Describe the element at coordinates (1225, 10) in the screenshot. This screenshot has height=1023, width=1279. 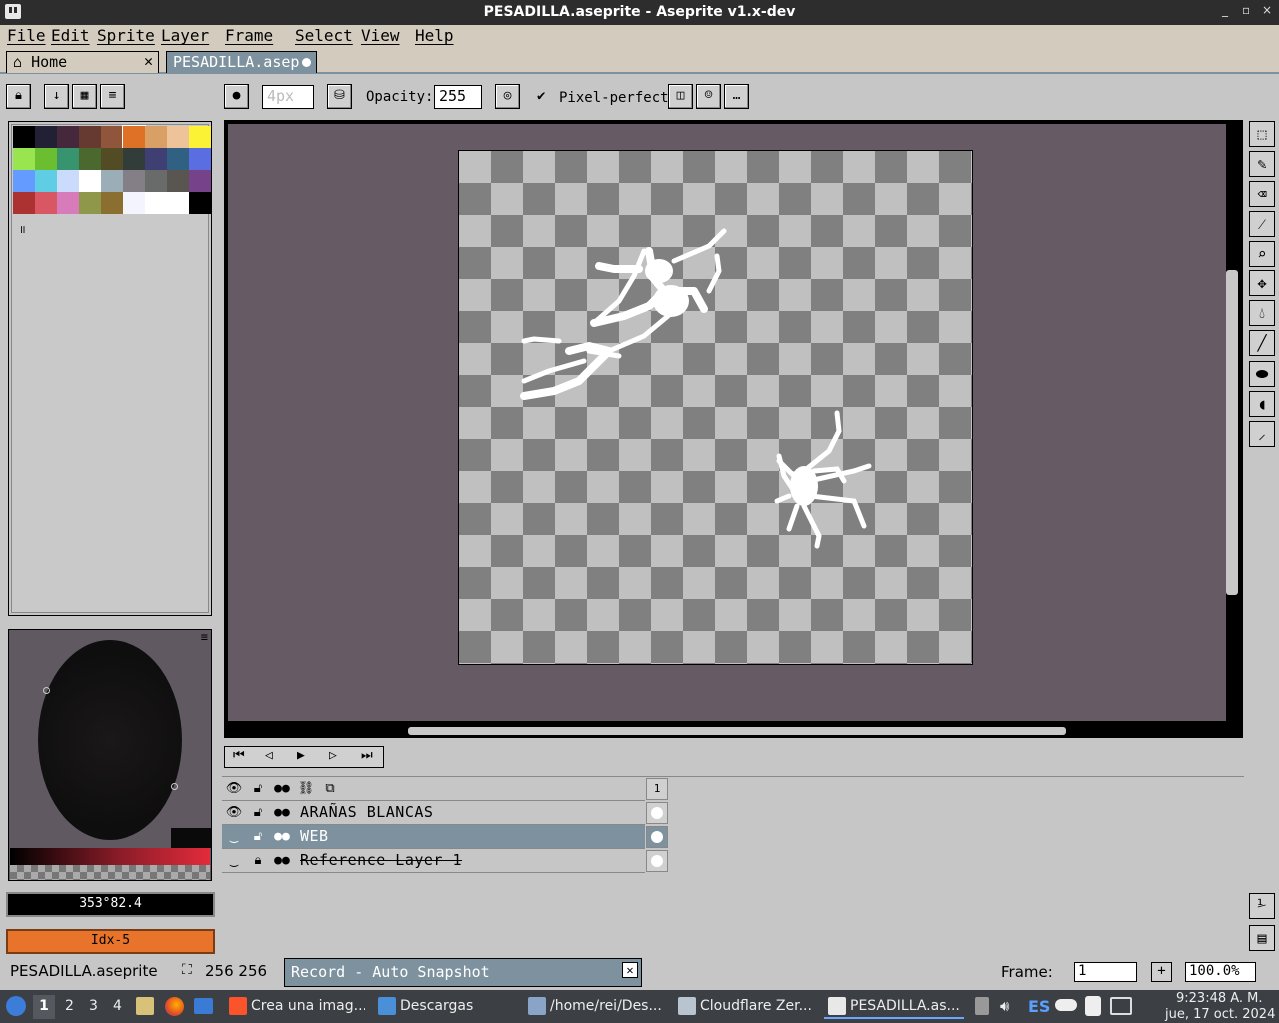
I see `minimize-button: _` at that location.